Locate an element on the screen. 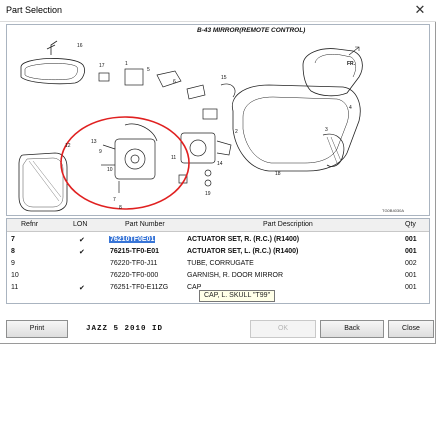 Image resolution: width=436 pixels, height=436 pixels. callout-3: 3 is located at coordinates (326, 130).